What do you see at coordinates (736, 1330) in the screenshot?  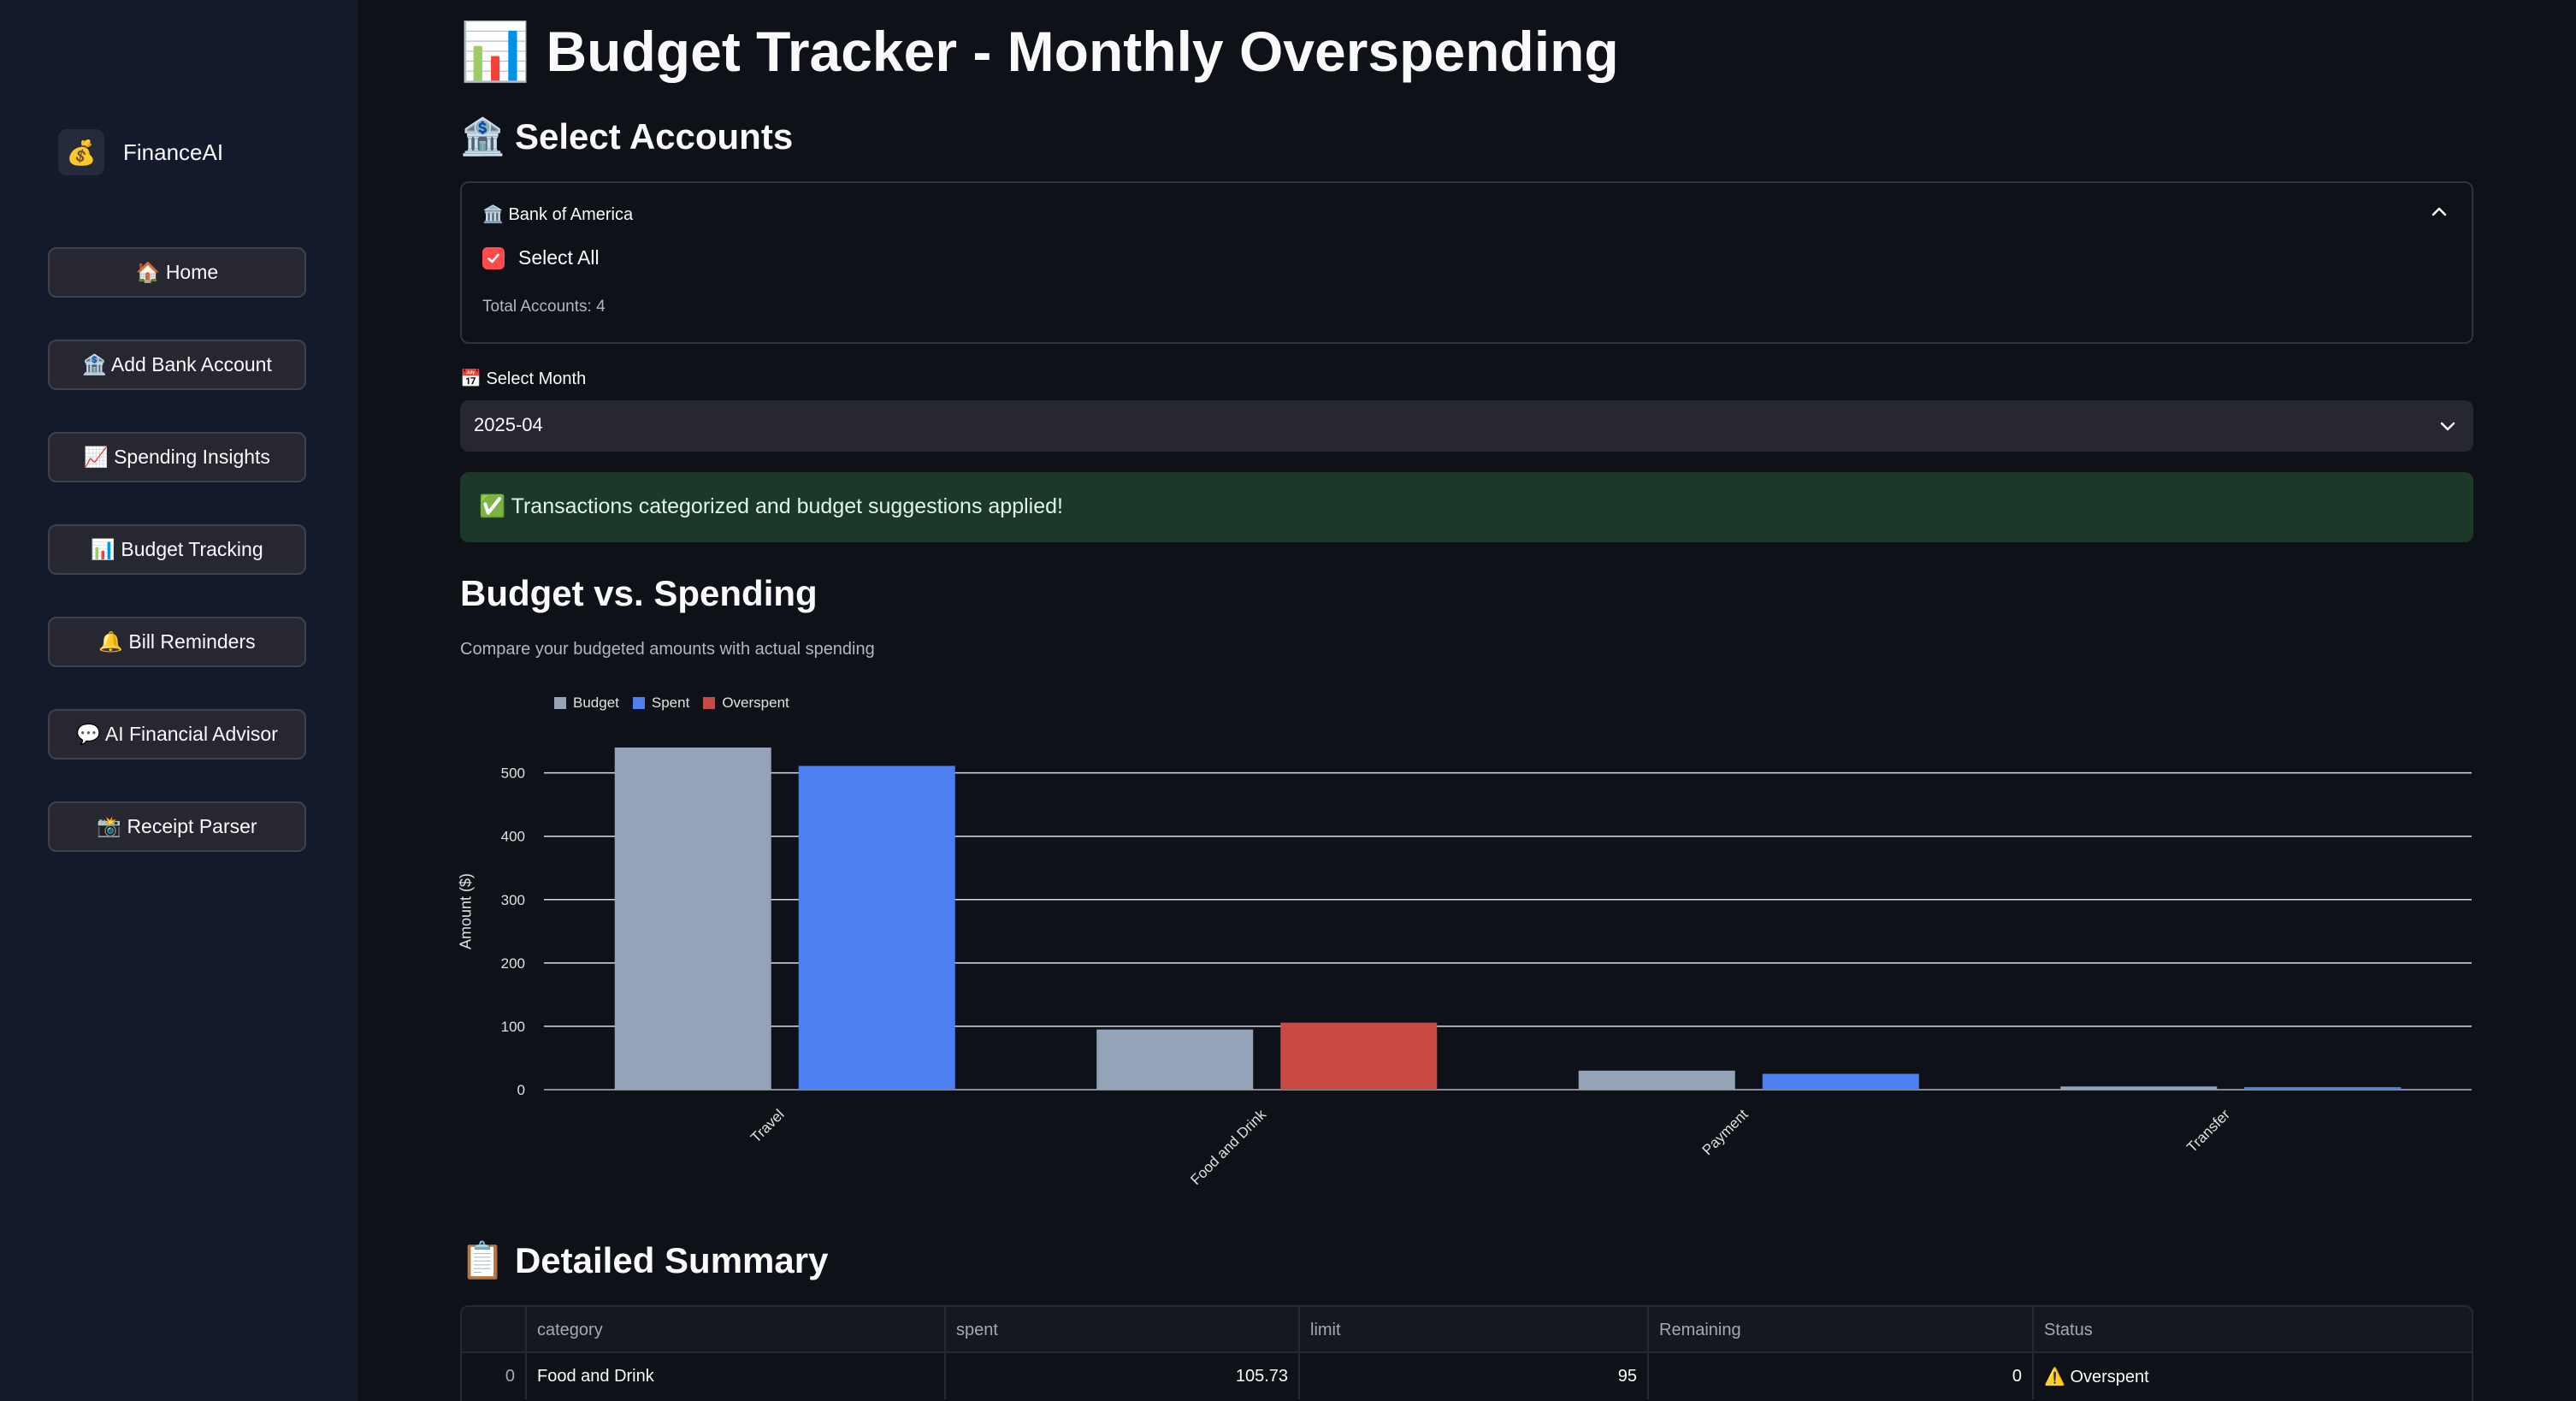 I see `header-category: category` at bounding box center [736, 1330].